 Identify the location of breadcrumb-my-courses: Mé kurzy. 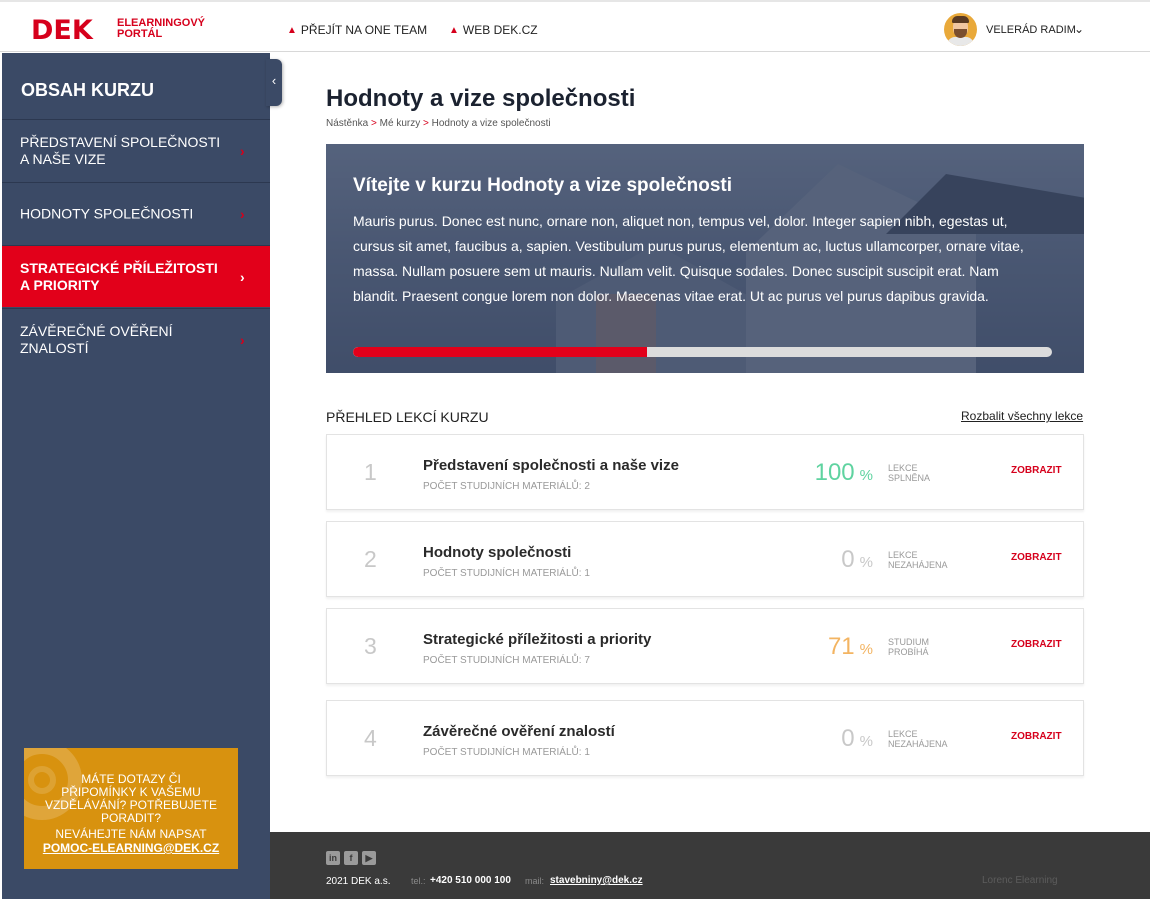
(400, 123).